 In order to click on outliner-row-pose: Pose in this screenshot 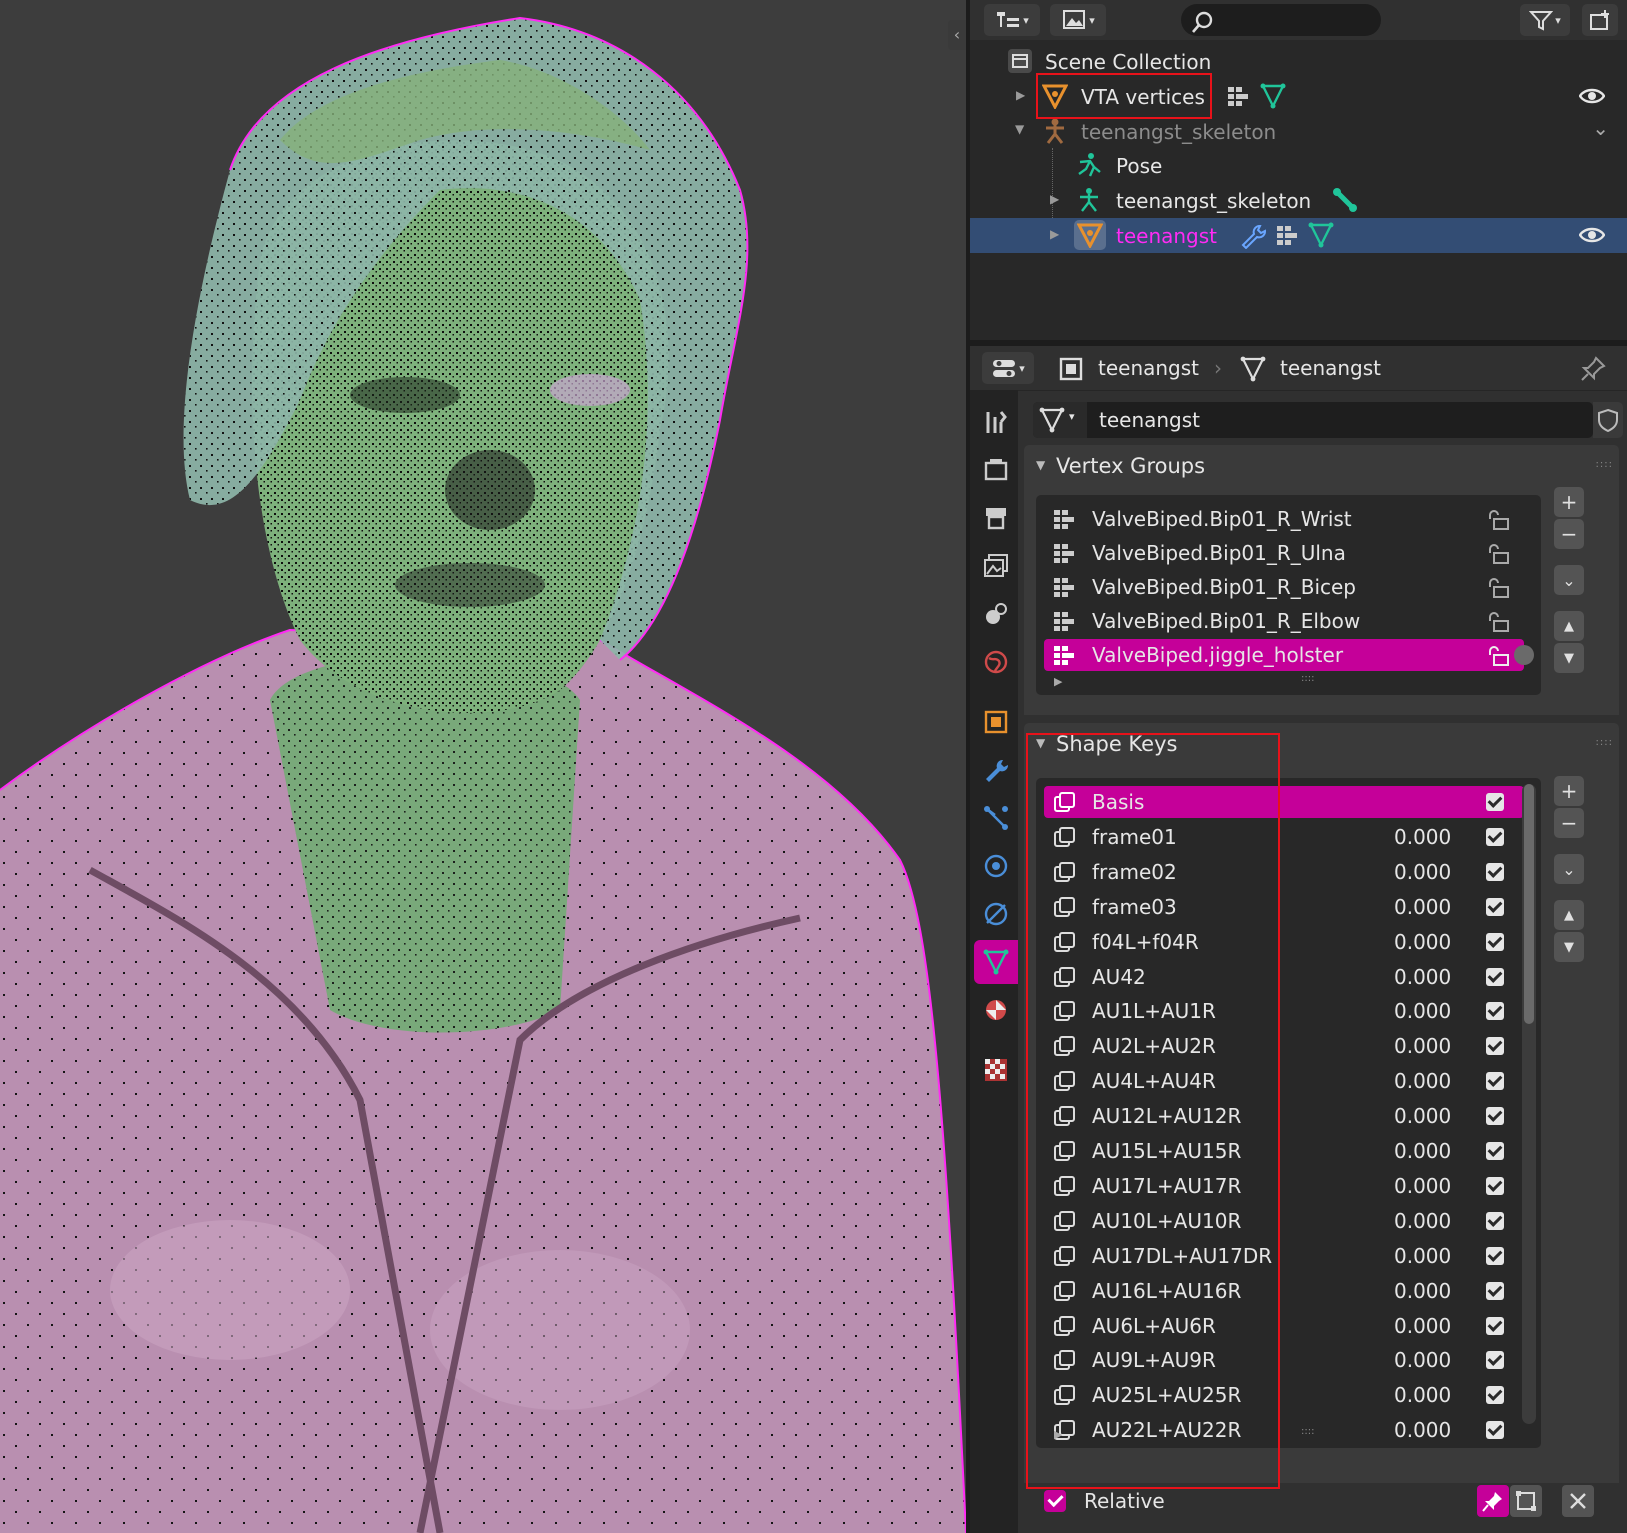, I will do `click(1298, 165)`.